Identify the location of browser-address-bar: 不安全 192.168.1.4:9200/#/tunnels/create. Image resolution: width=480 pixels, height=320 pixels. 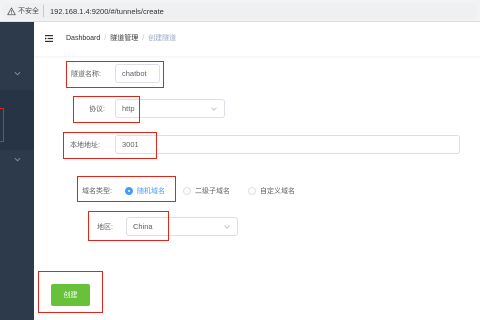
(240, 11).